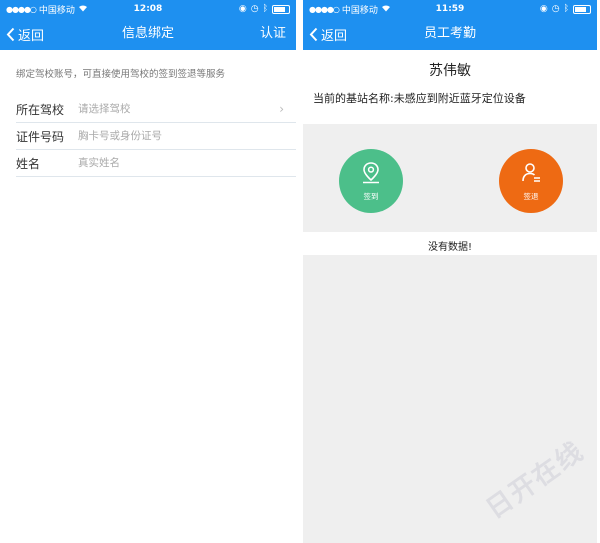 This screenshot has height=543, width=600. I want to click on school-label: 所在驾校, so click(40, 109).